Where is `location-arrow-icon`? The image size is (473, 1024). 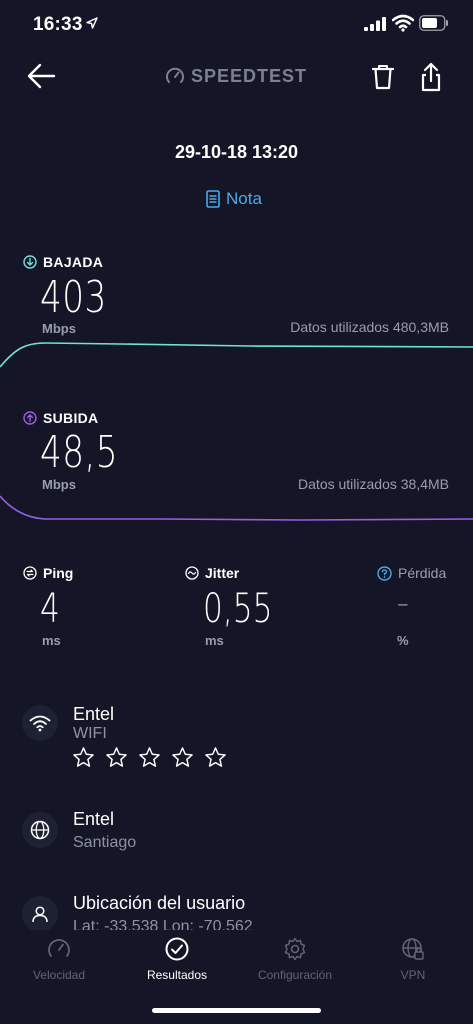 location-arrow-icon is located at coordinates (92, 23).